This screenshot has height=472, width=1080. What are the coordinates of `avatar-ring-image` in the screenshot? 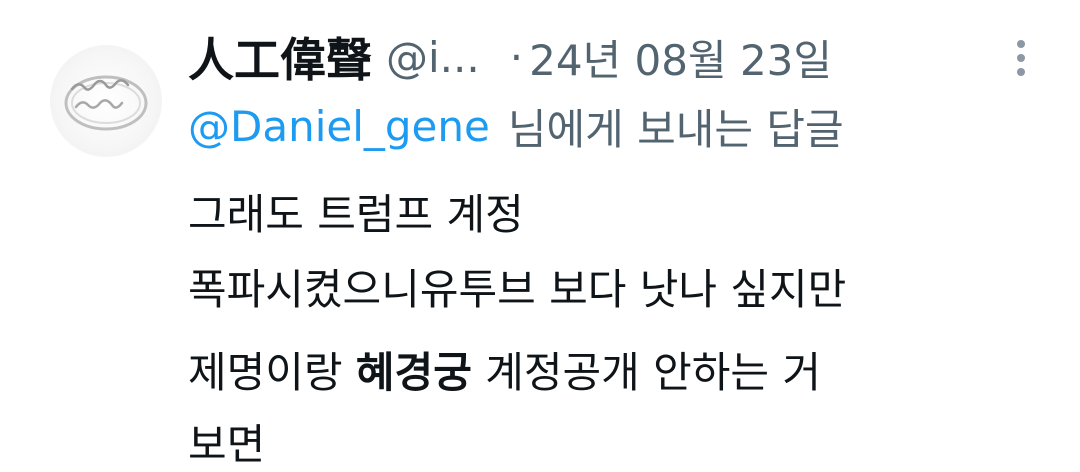 It's located at (106, 103).